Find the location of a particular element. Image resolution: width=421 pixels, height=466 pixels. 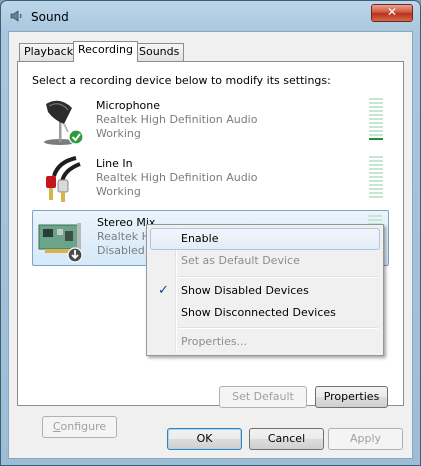

properties-button-label: Properties is located at coordinates (351, 396).